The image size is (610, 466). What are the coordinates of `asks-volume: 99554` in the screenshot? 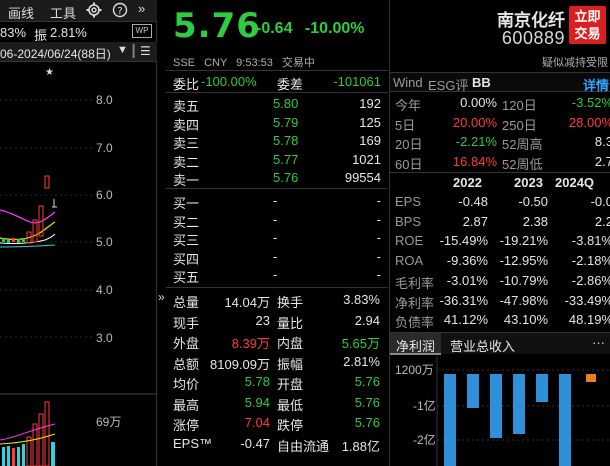 It's located at (362, 177).